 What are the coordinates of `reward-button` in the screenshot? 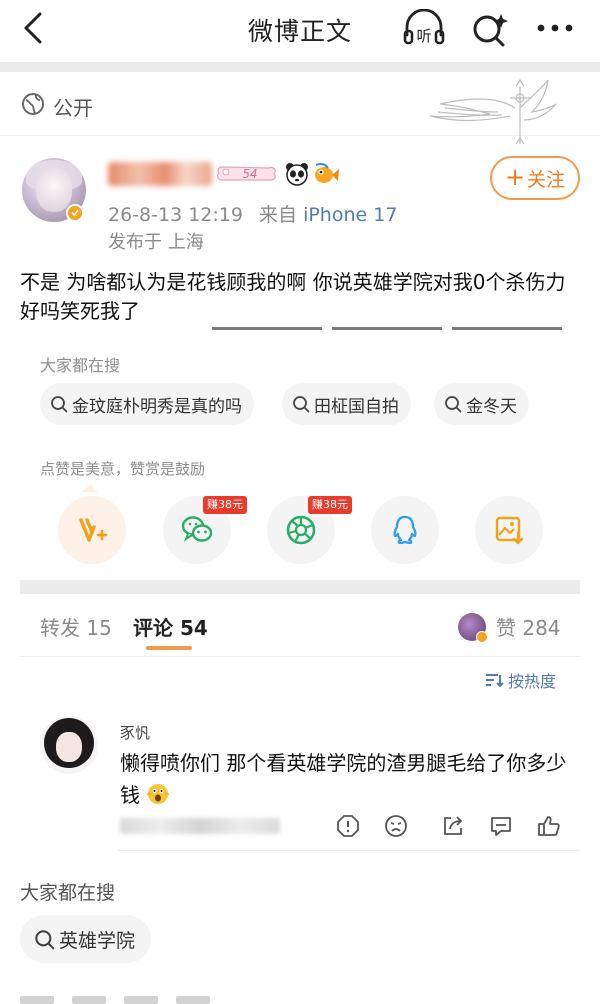 It's located at (92, 530).